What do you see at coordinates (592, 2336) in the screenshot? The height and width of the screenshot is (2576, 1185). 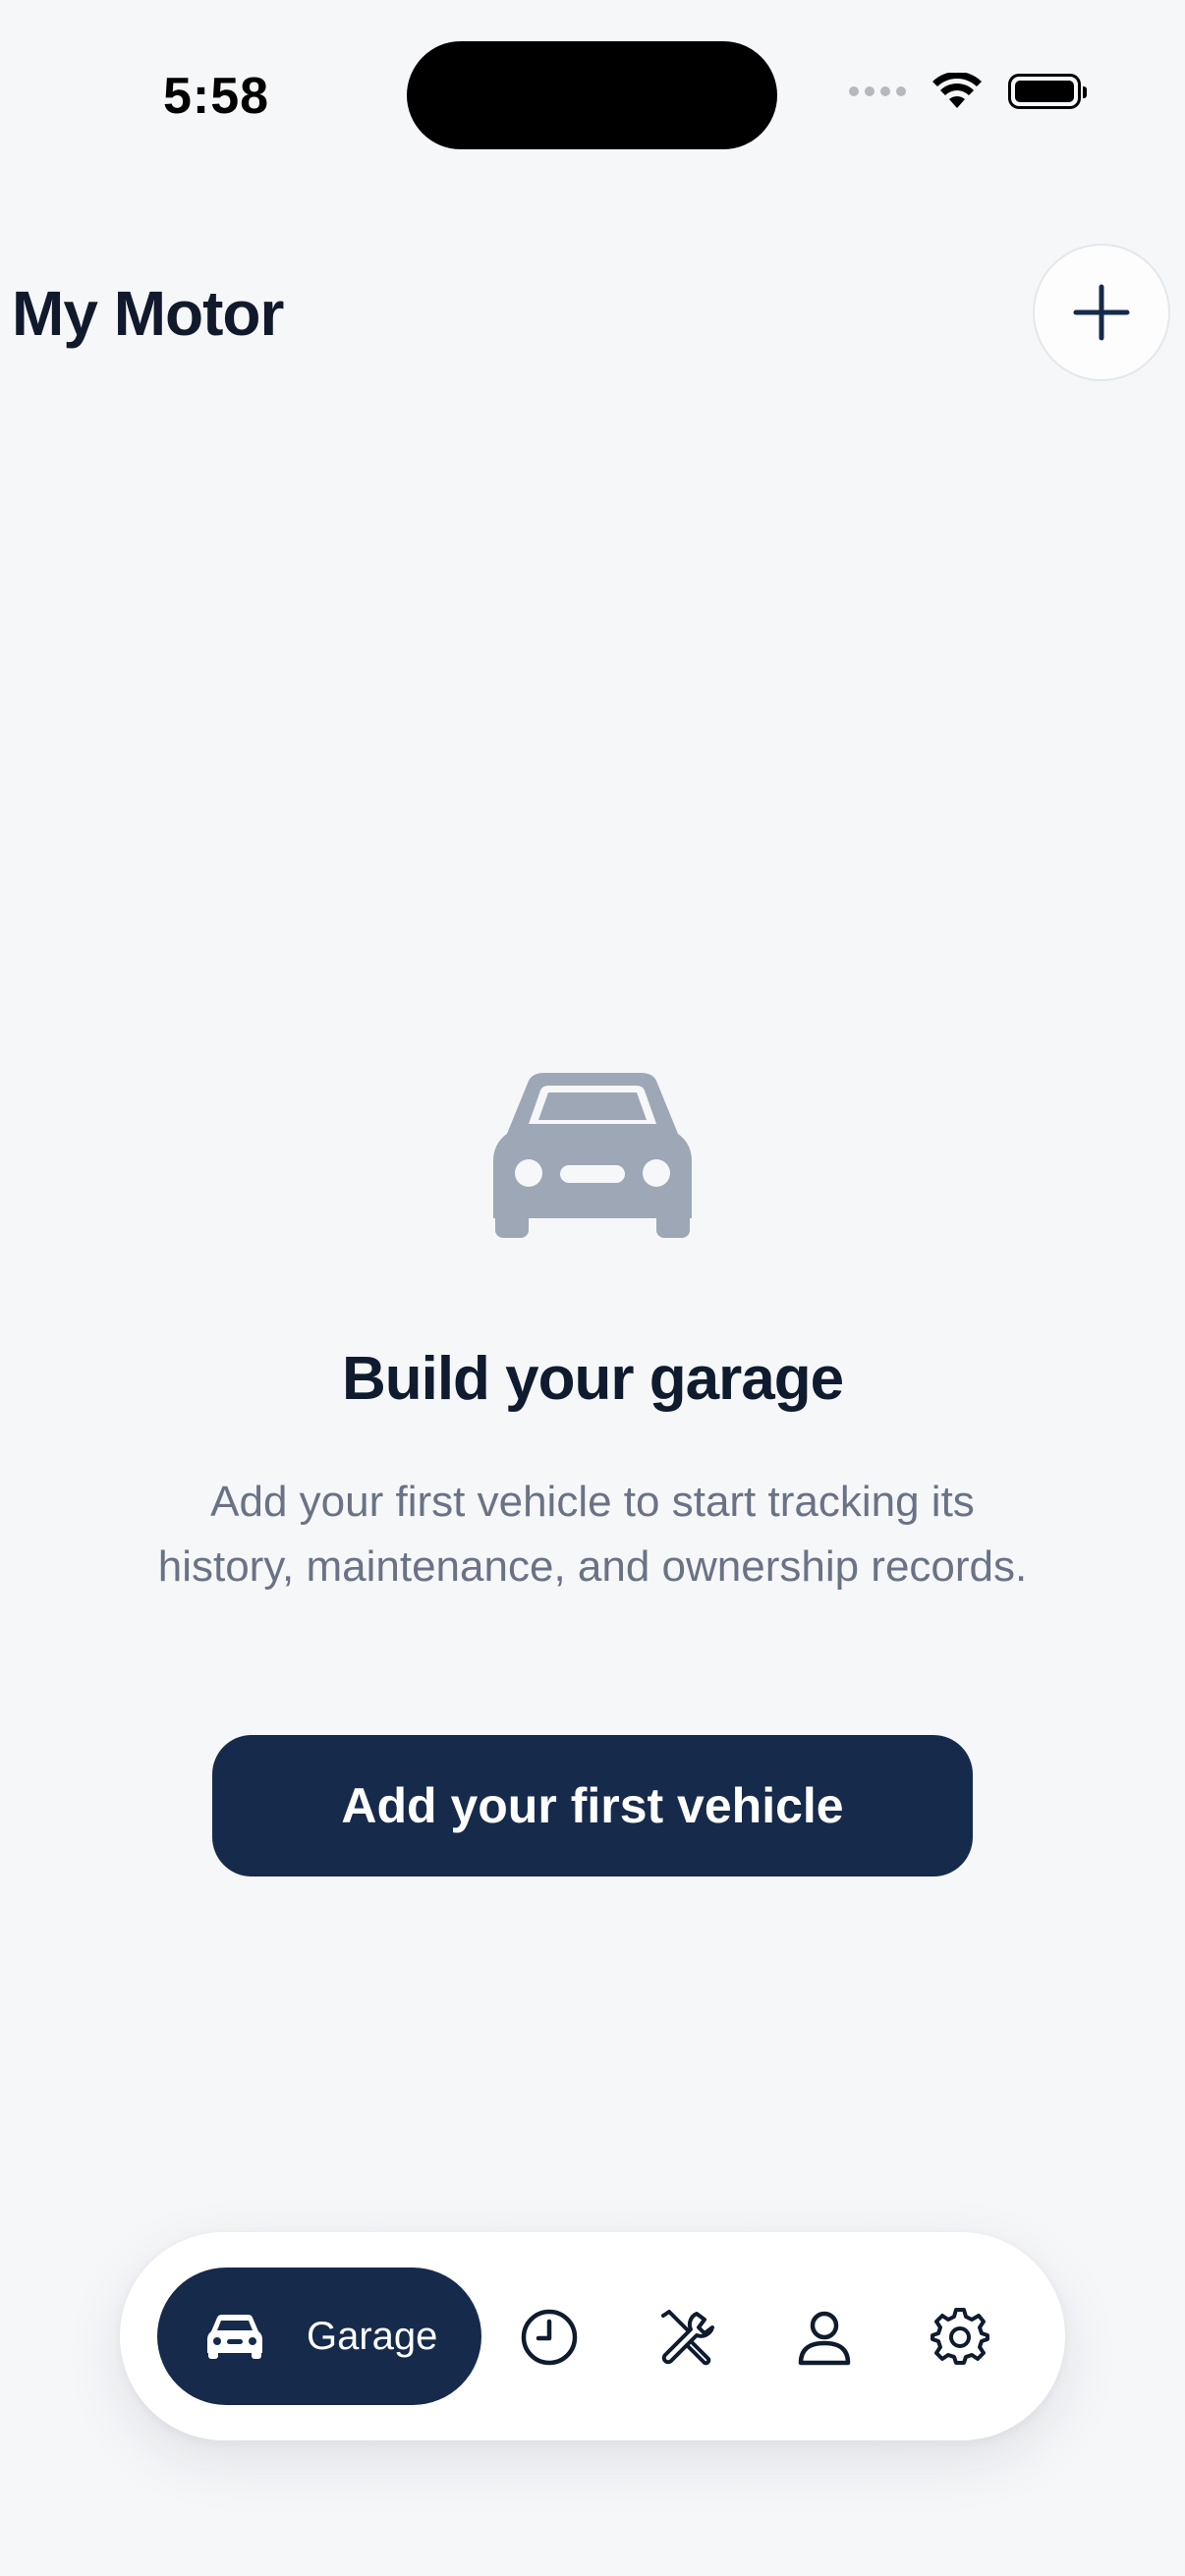 I see `tab-bar: Garage` at bounding box center [592, 2336].